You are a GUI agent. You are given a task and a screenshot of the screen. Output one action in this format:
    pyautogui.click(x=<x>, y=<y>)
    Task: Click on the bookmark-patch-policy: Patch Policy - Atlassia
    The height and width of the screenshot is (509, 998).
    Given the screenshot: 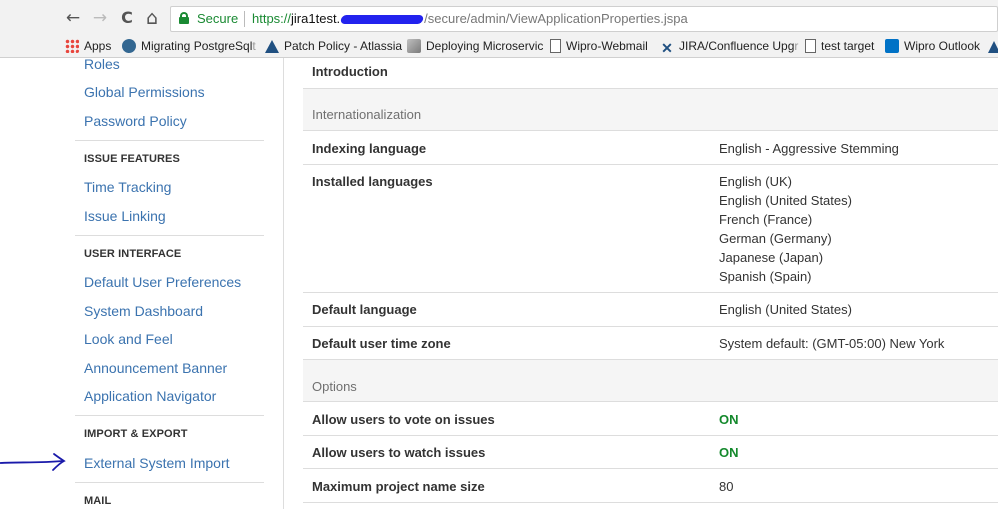 What is the action you would take?
    pyautogui.click(x=333, y=46)
    